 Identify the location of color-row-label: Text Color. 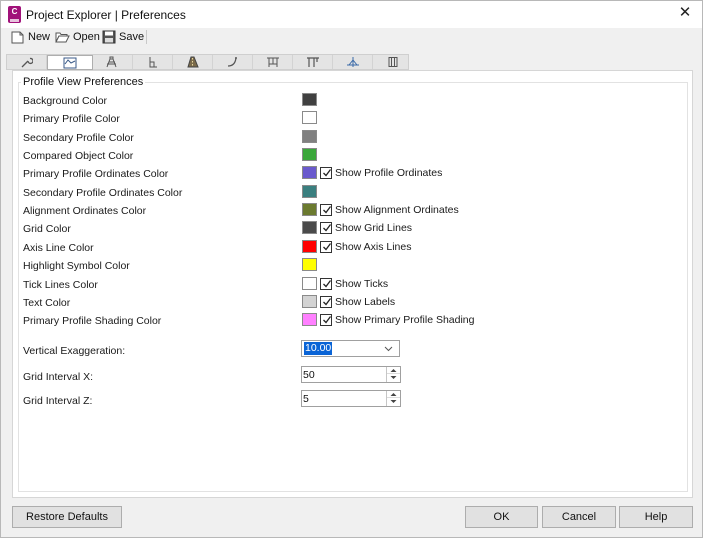
(47, 303).